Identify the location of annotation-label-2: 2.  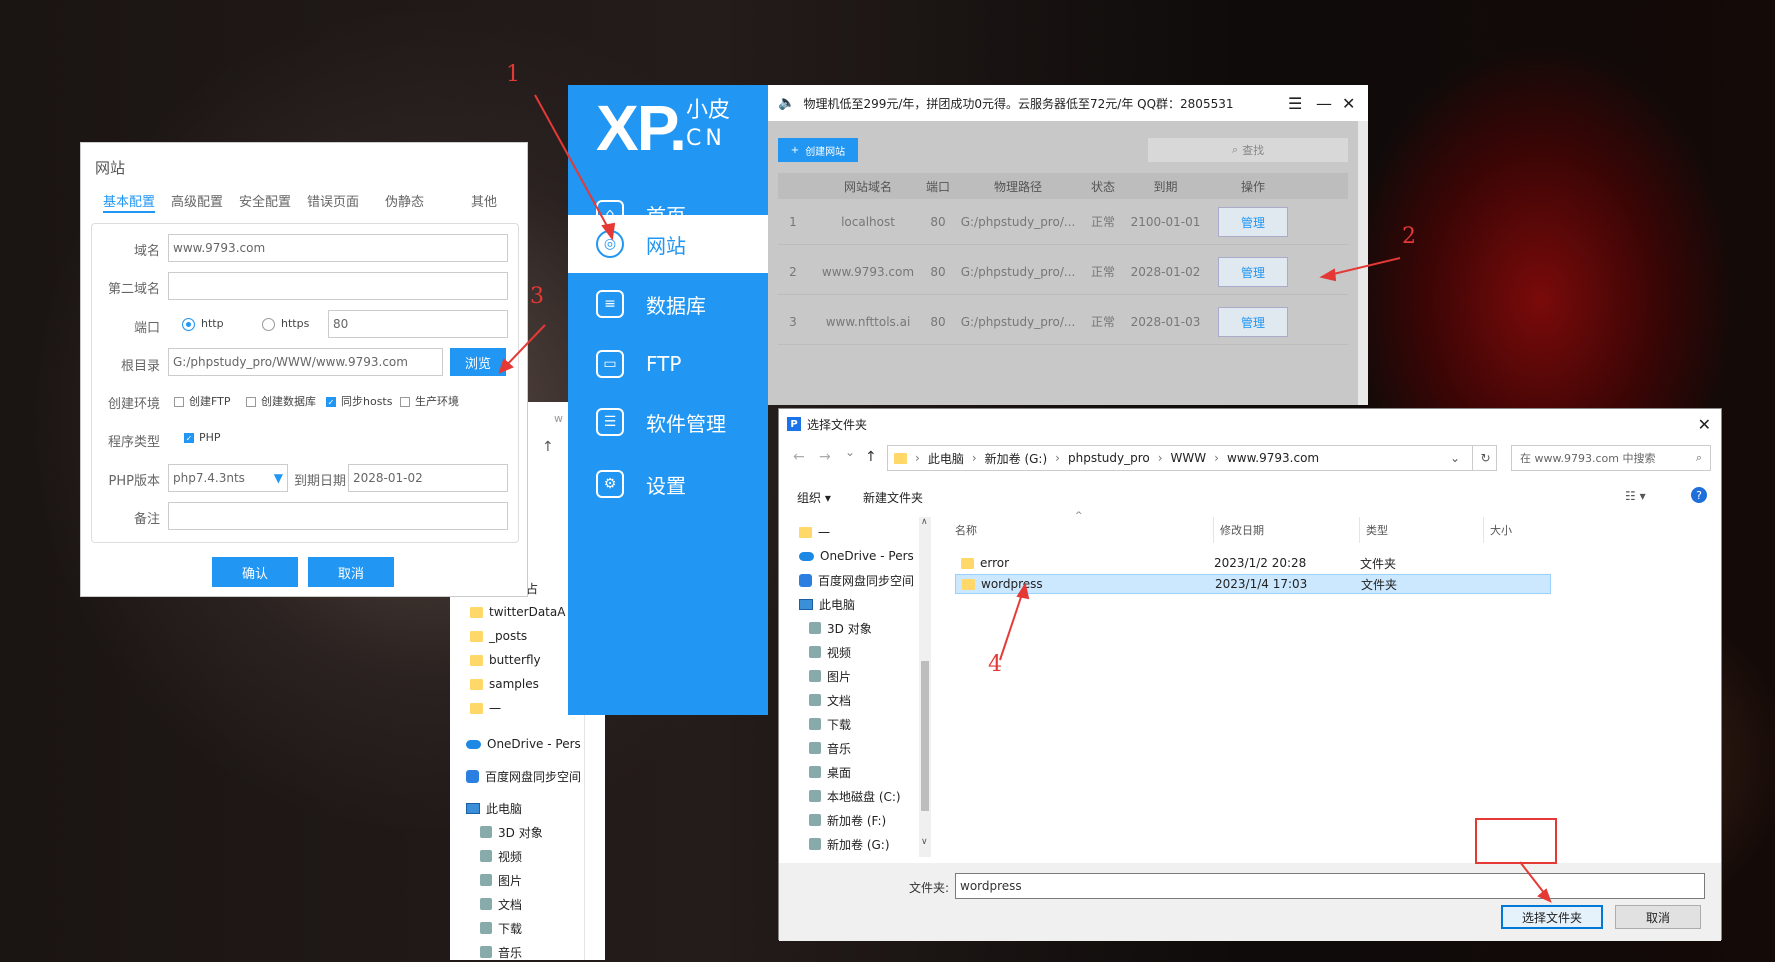
(1409, 236).